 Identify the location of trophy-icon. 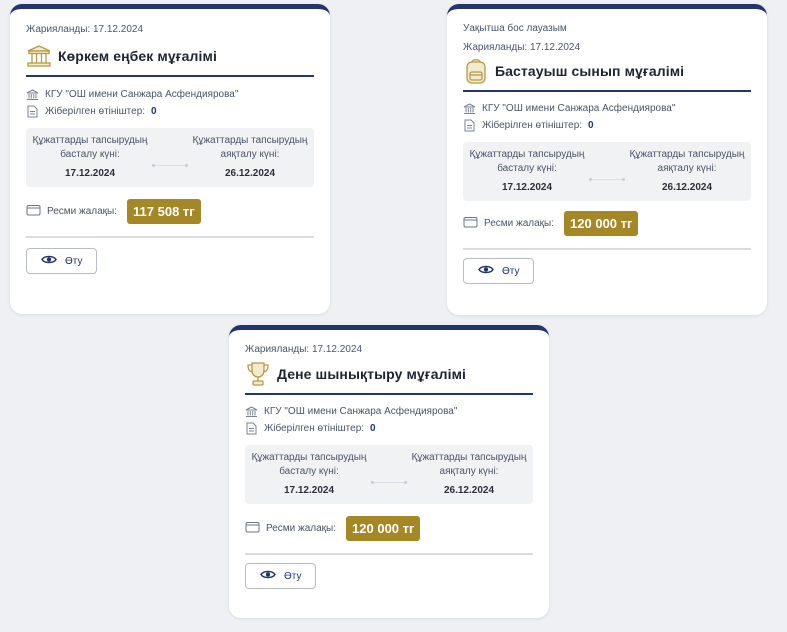
(258, 374).